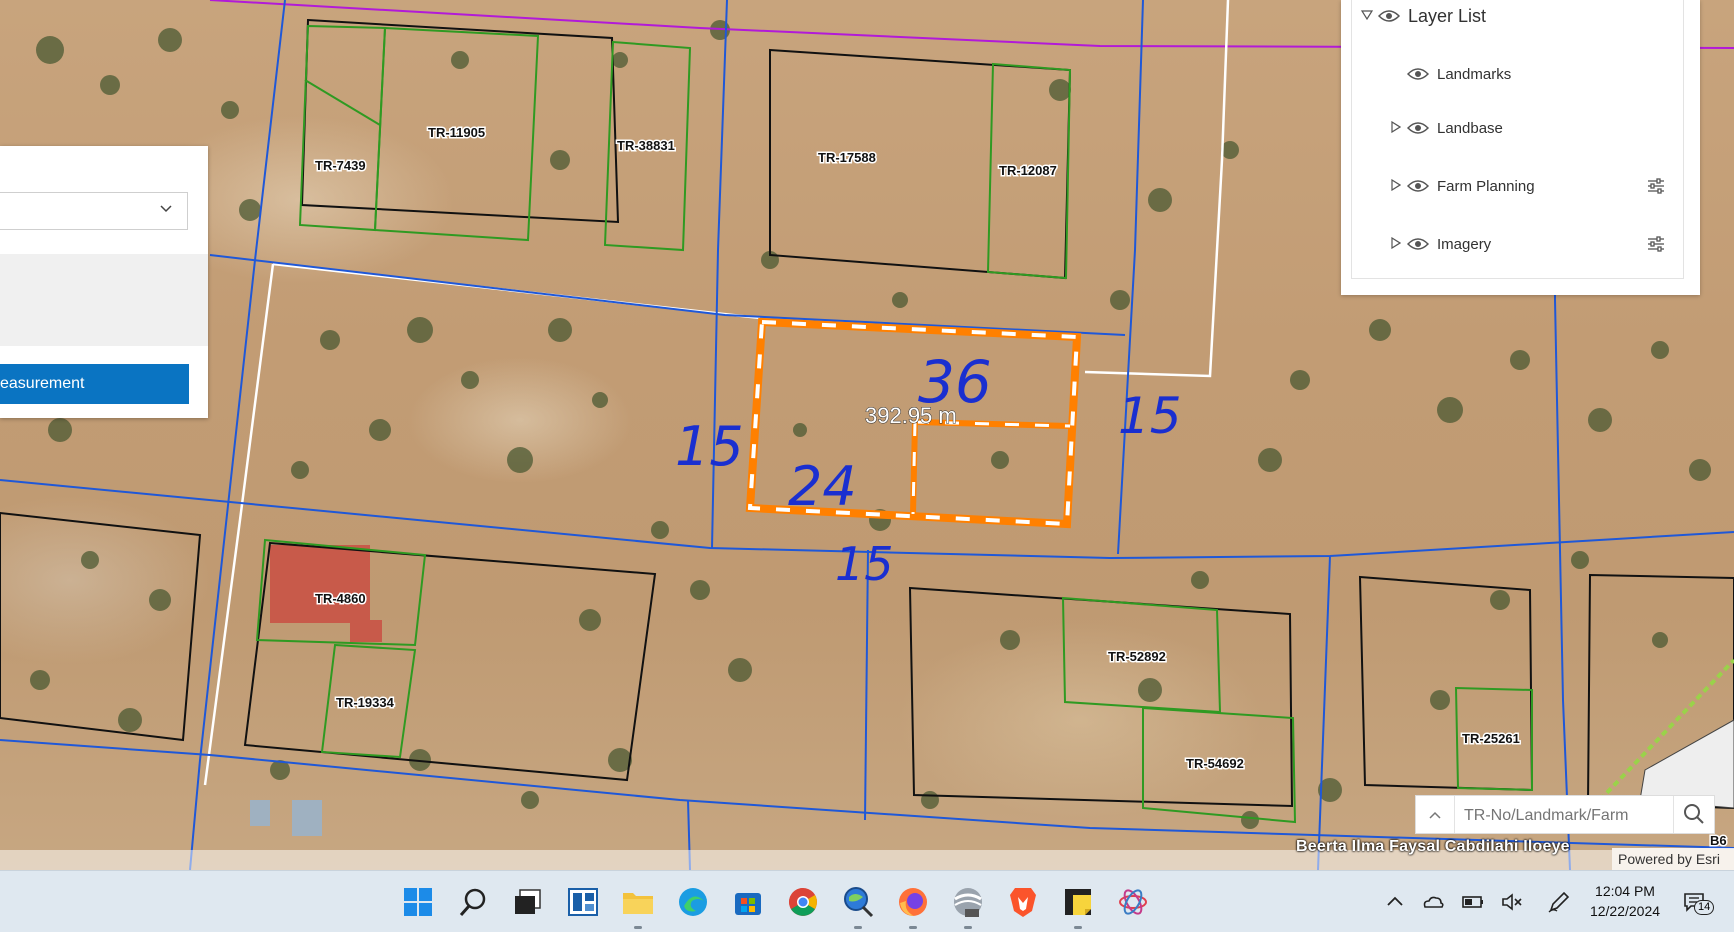 The height and width of the screenshot is (932, 1734). Describe the element at coordinates (1447, 15) in the screenshot. I see `layer-list-title: Layer List` at that location.